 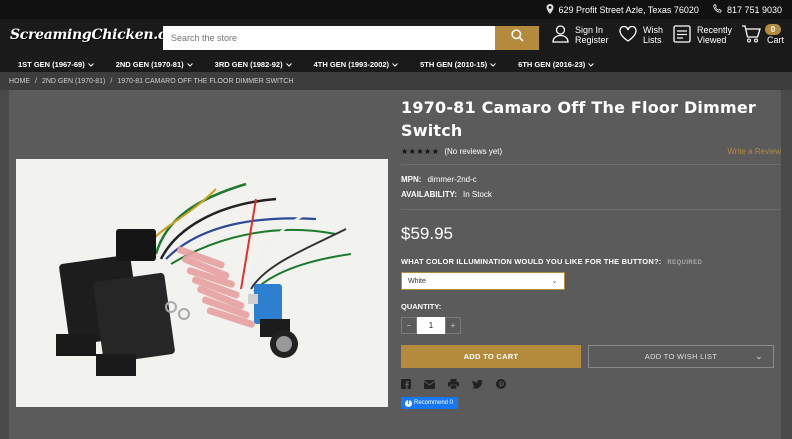 What do you see at coordinates (19, 81) in the screenshot?
I see `breadcrumb-home: HOME` at bounding box center [19, 81].